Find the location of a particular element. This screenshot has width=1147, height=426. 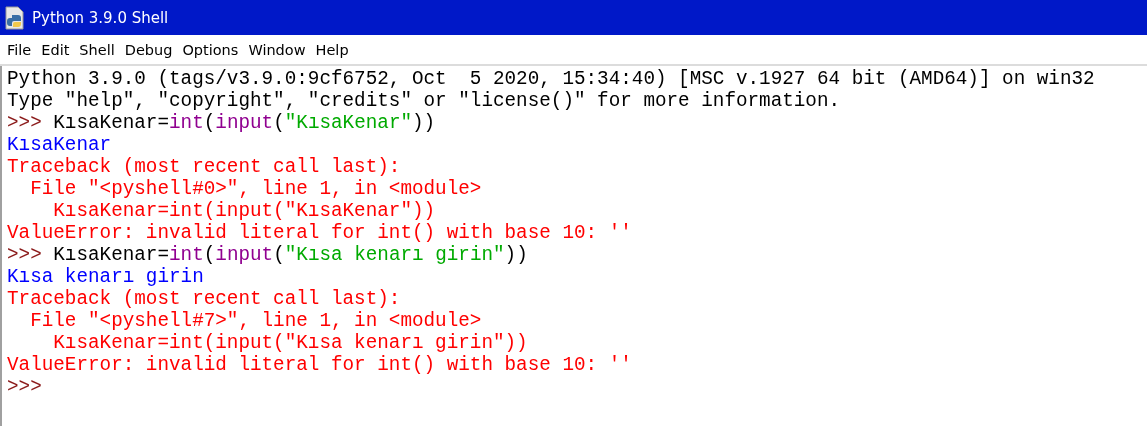

menu-item: Options is located at coordinates (210, 49).